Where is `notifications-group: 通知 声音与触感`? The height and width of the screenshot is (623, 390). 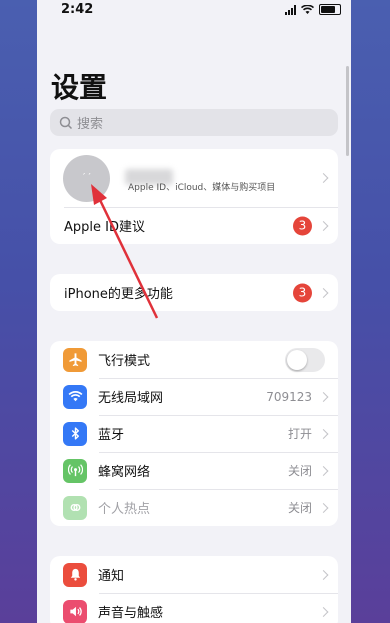
notifications-group: 通知 声音与触感 is located at coordinates (194, 589).